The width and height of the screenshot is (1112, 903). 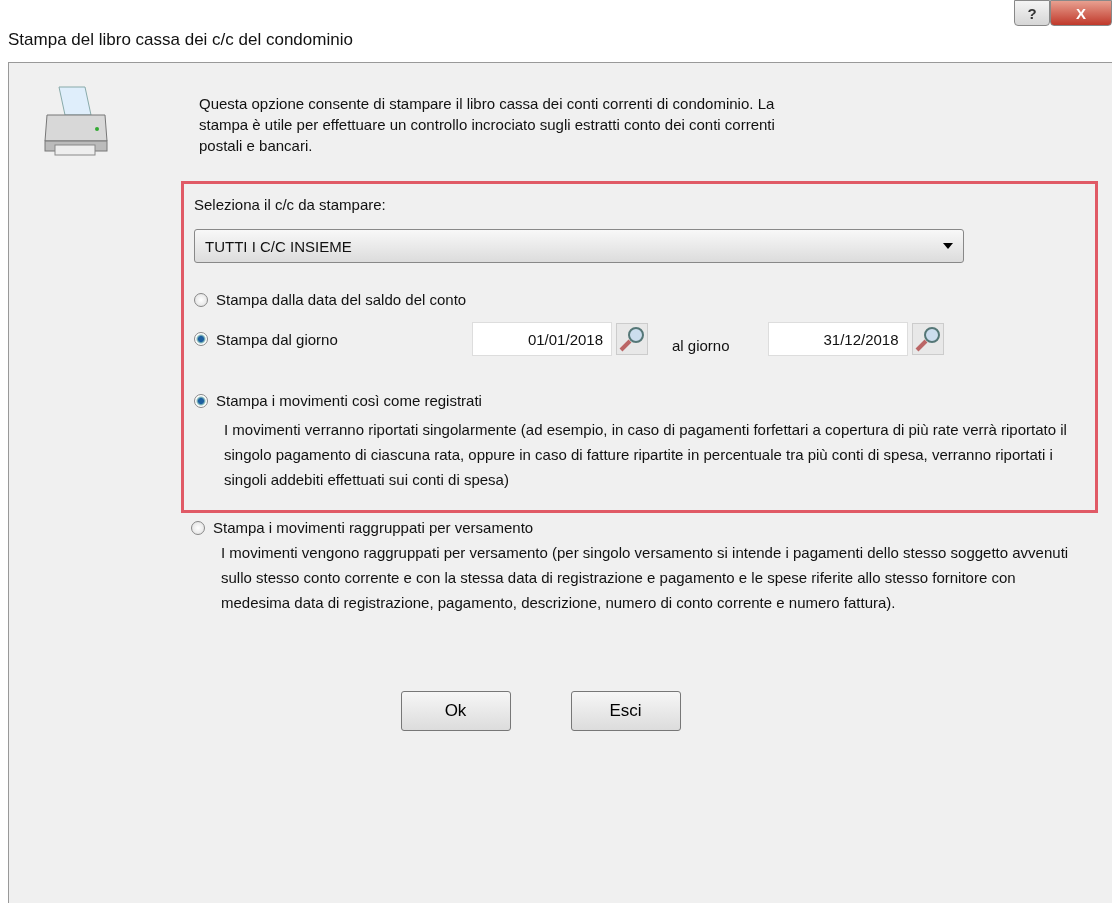 What do you see at coordinates (455, 711) in the screenshot?
I see `dialog-button: Ok` at bounding box center [455, 711].